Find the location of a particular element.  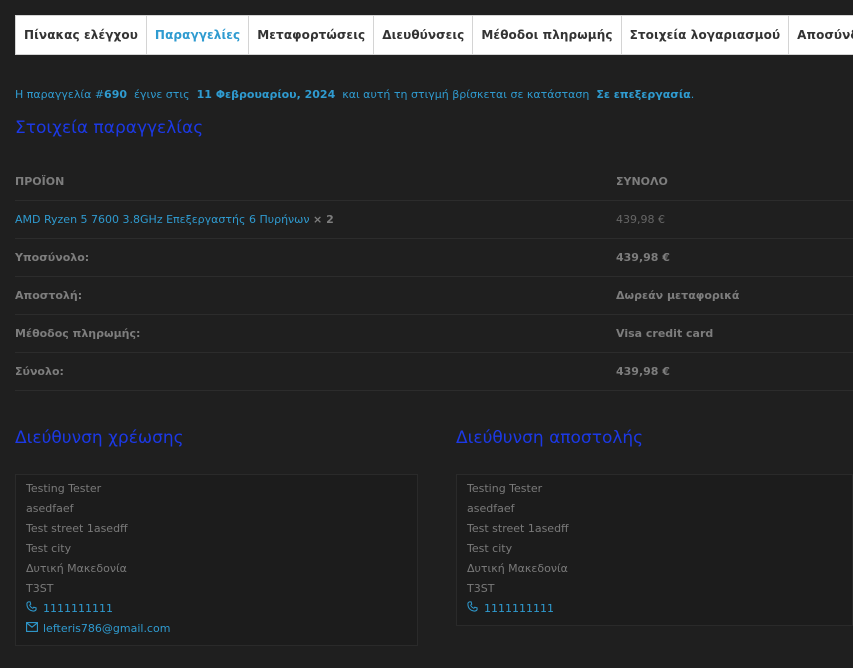

shipping-company: asedfaef is located at coordinates (491, 508).